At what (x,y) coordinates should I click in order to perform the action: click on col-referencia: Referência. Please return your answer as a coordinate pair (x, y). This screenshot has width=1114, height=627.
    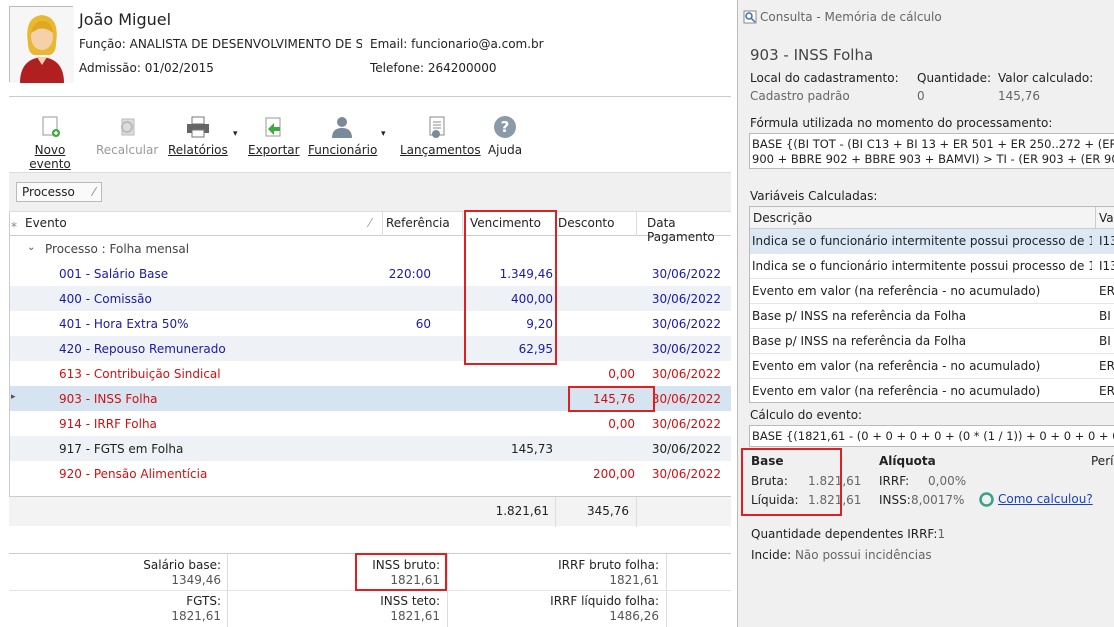
    Looking at the image, I should click on (418, 223).